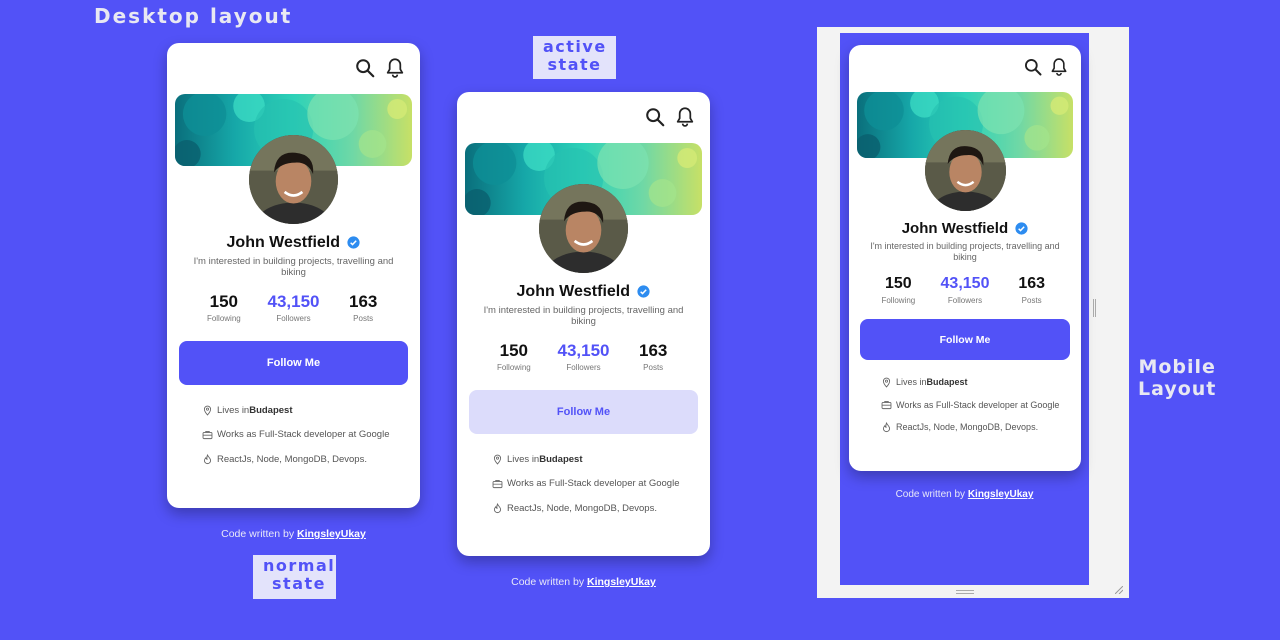 The width and height of the screenshot is (1280, 640). Describe the element at coordinates (1094, 308) in the screenshot. I see `resize-handle-right` at that location.